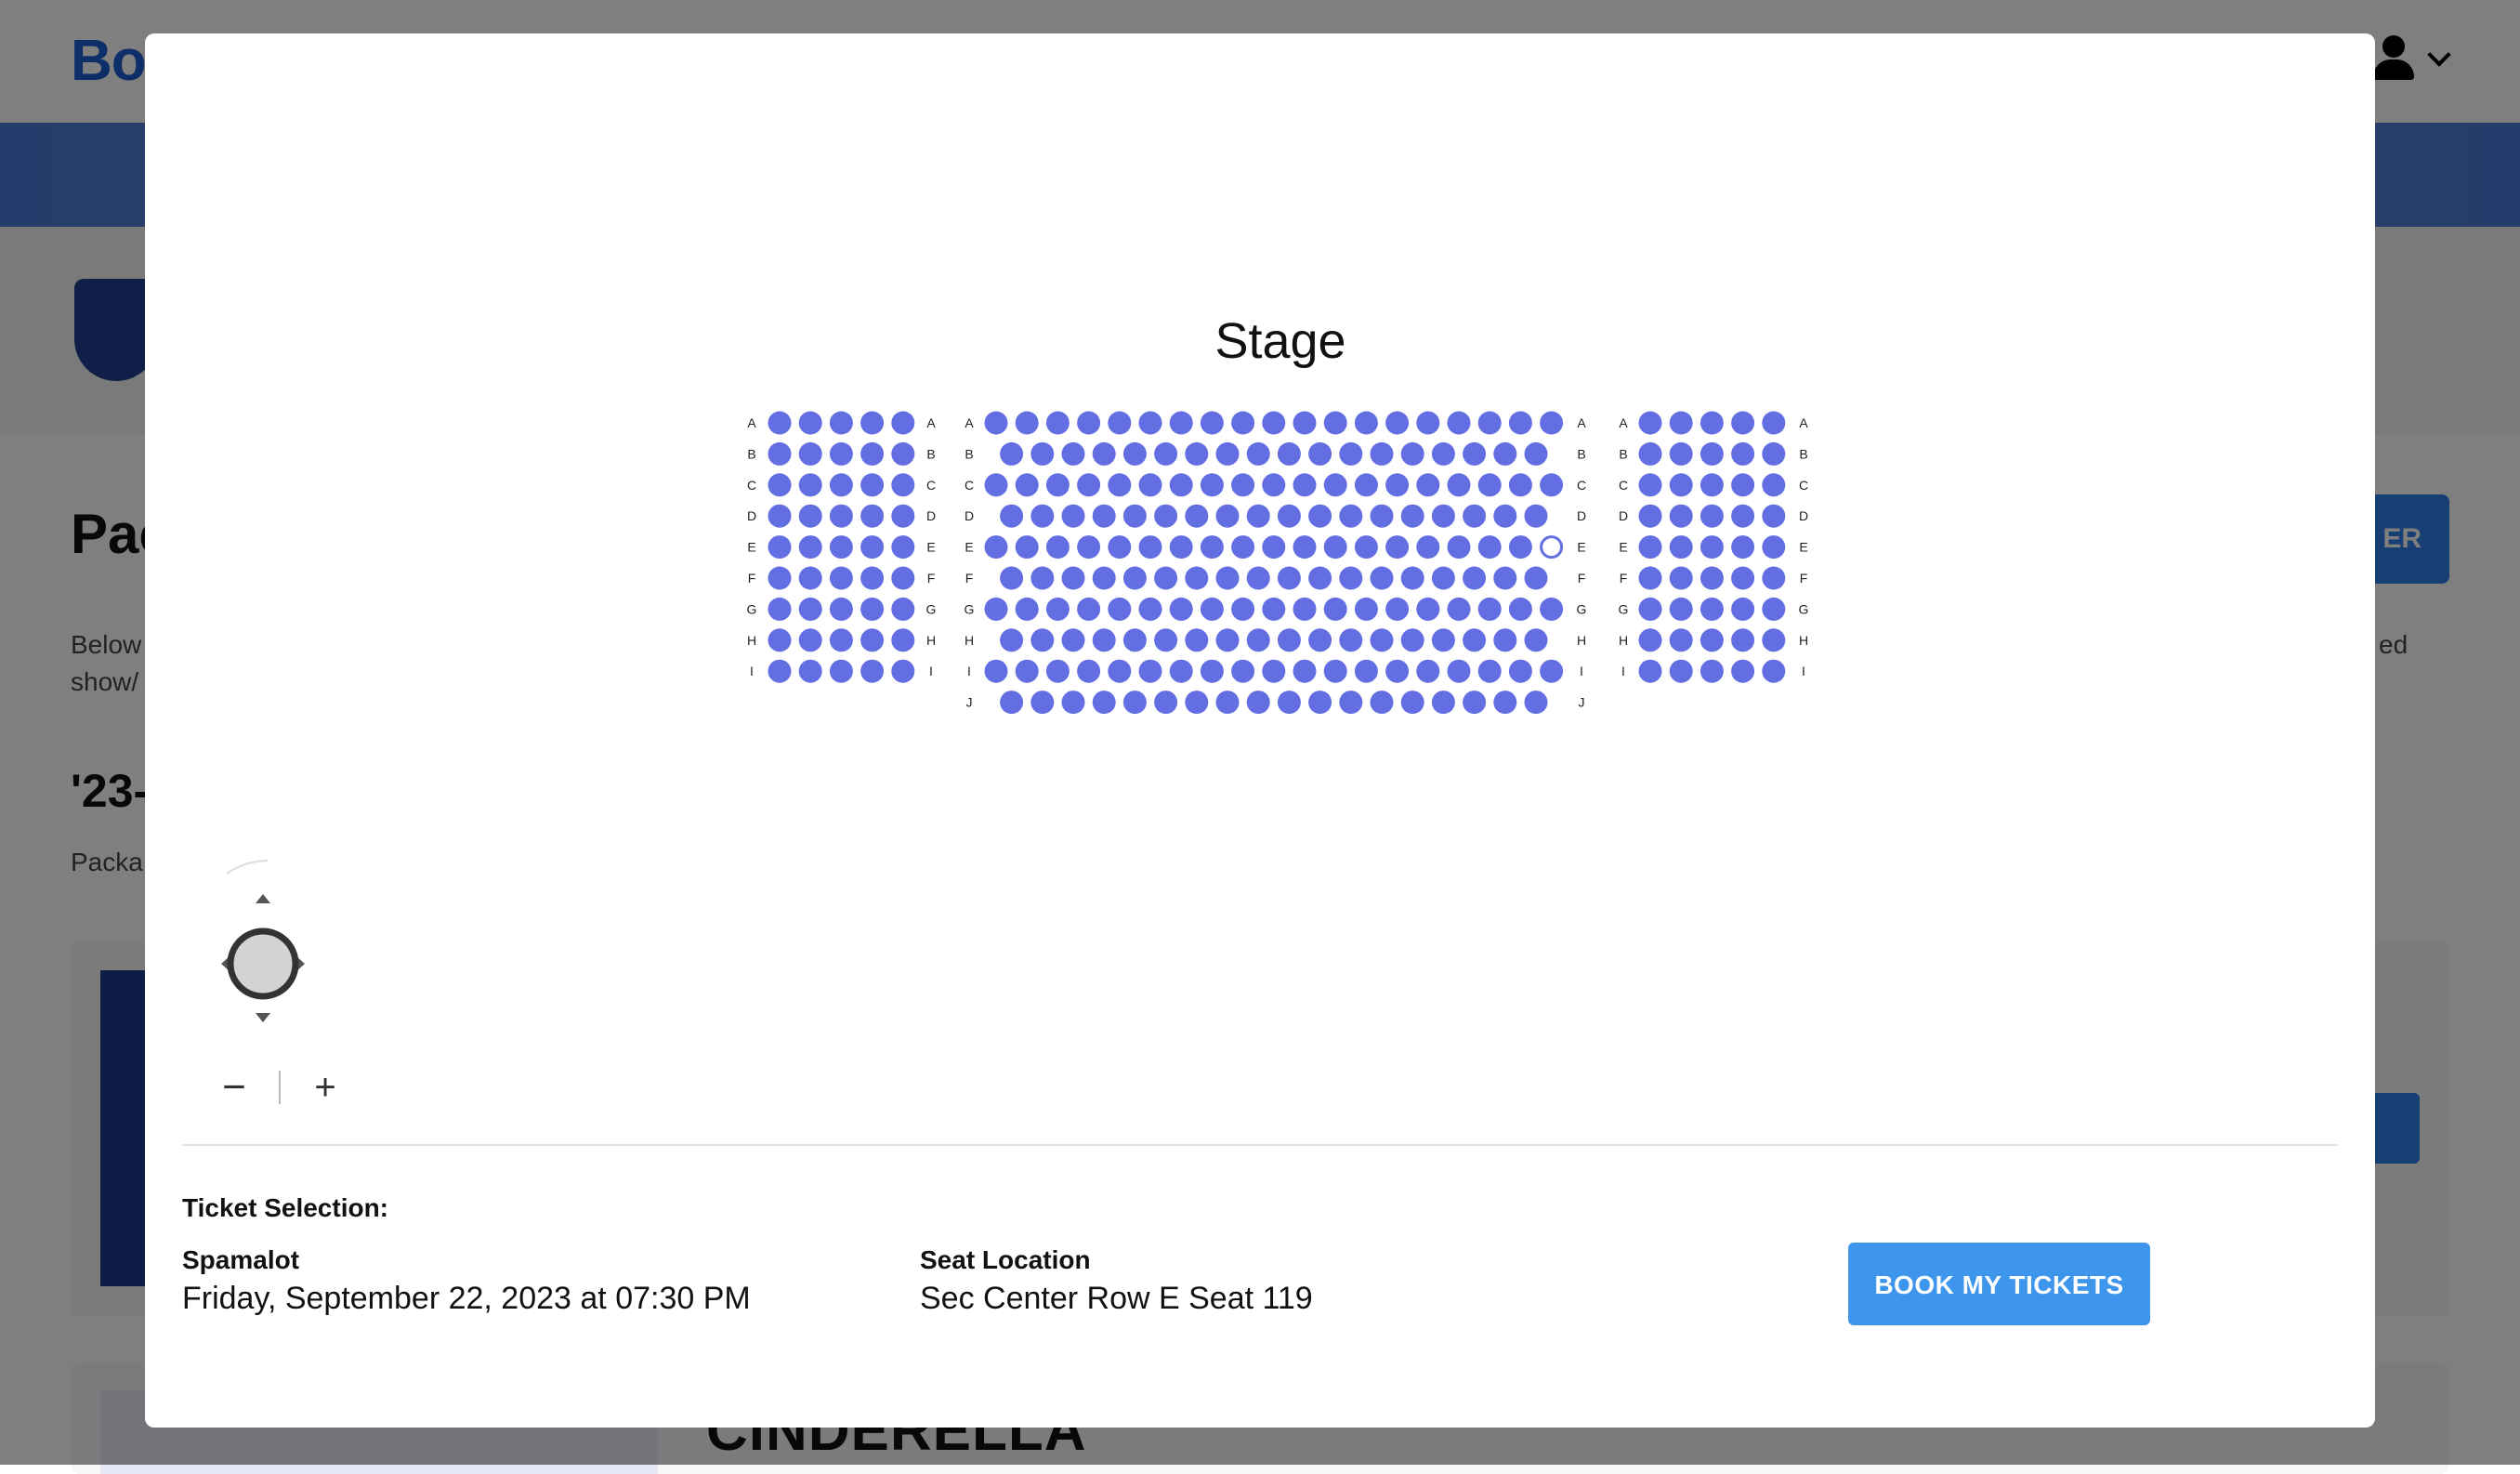 The width and height of the screenshot is (2520, 1474). Describe the element at coordinates (263, 1018) in the screenshot. I see `pan-down-icon` at that location.